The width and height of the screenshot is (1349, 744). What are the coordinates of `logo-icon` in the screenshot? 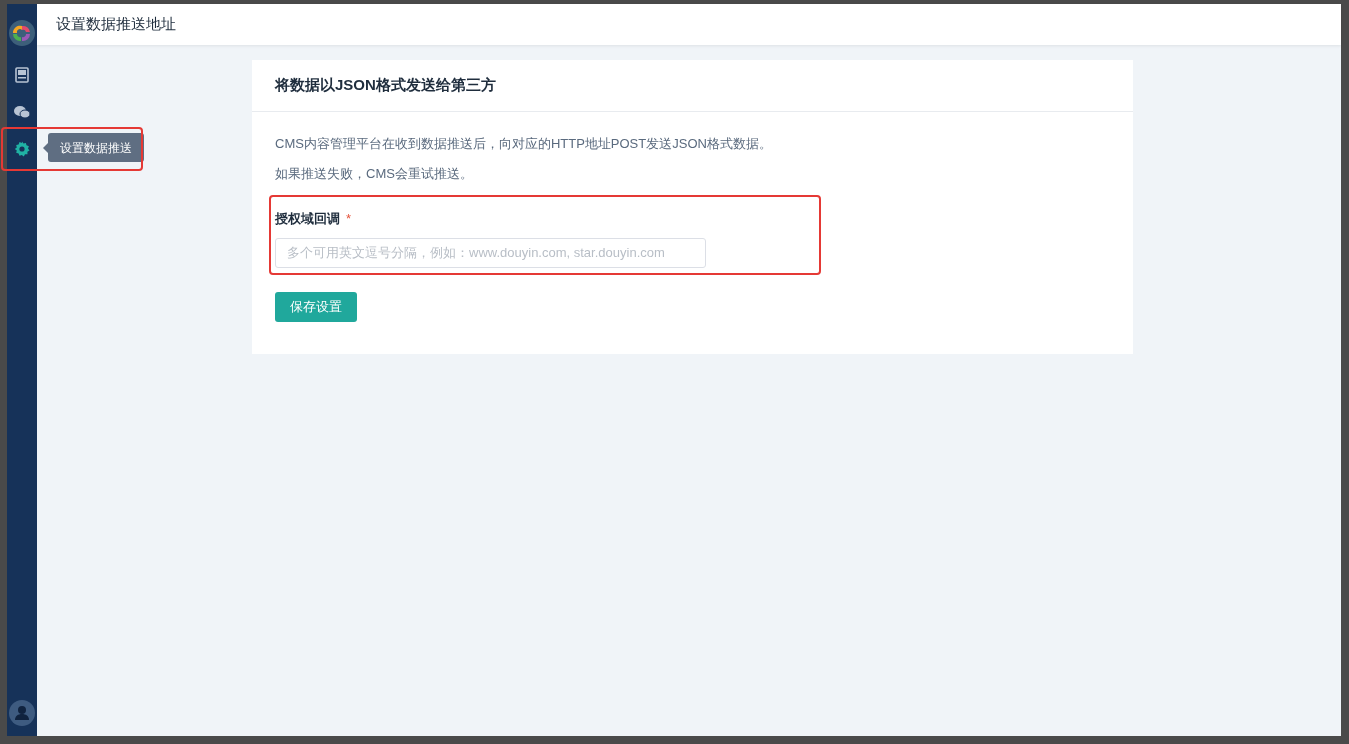 It's located at (22, 33).